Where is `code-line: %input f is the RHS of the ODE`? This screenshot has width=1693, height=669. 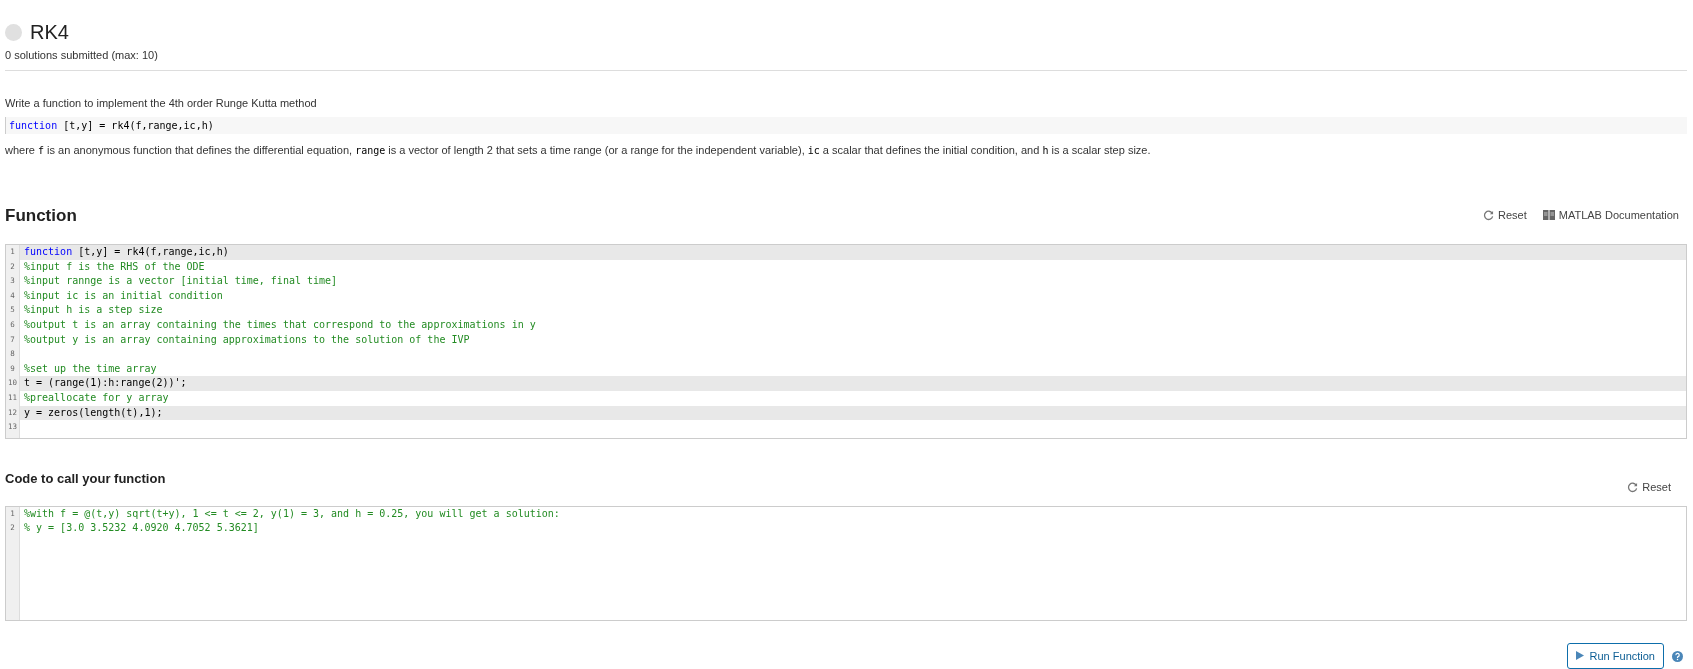 code-line: %input f is the RHS of the ODE is located at coordinates (114, 266).